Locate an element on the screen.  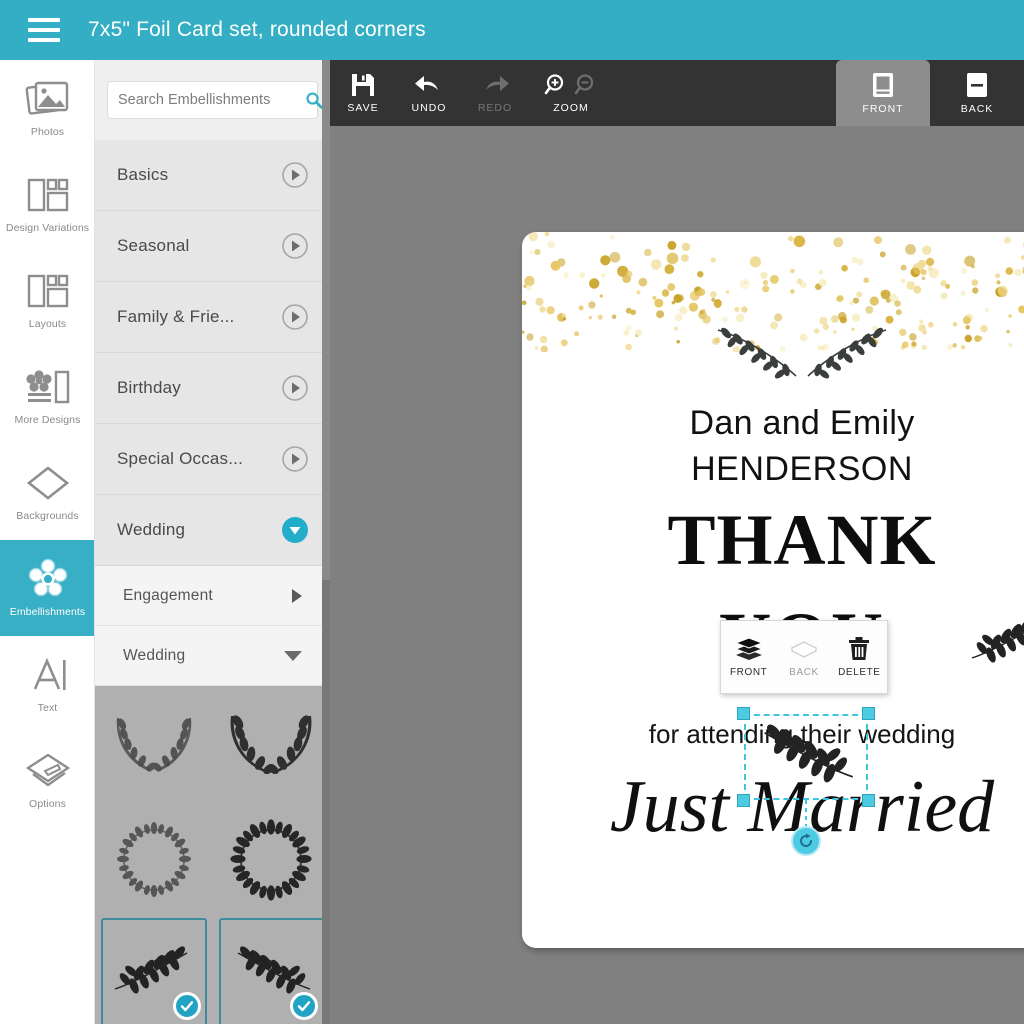
resize-handle-bottom-right is located at coordinates (868, 800).